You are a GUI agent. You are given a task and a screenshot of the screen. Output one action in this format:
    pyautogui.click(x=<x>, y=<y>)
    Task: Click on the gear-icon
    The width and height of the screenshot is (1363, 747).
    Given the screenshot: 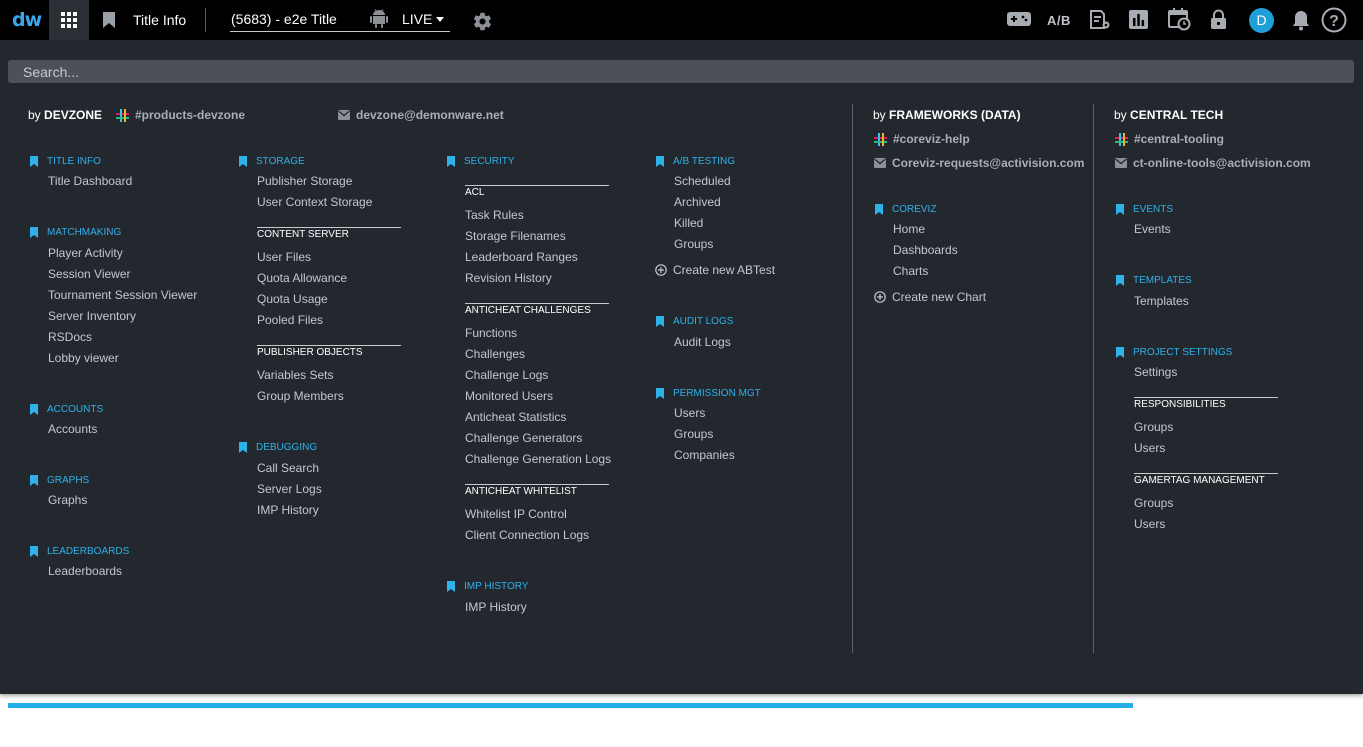 What is the action you would take?
    pyautogui.click(x=482, y=21)
    